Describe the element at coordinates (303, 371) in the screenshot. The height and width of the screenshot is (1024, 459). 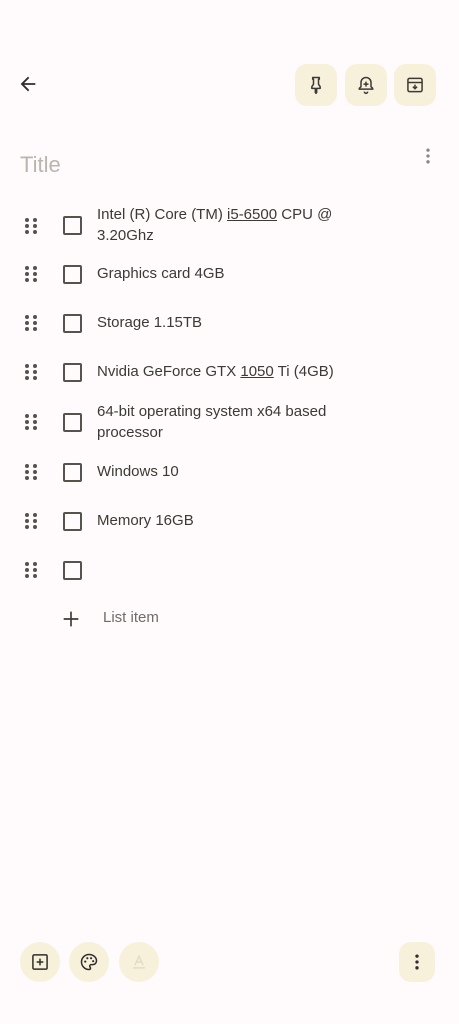
I see `list-item-text-part: Ti (4GB)` at that location.